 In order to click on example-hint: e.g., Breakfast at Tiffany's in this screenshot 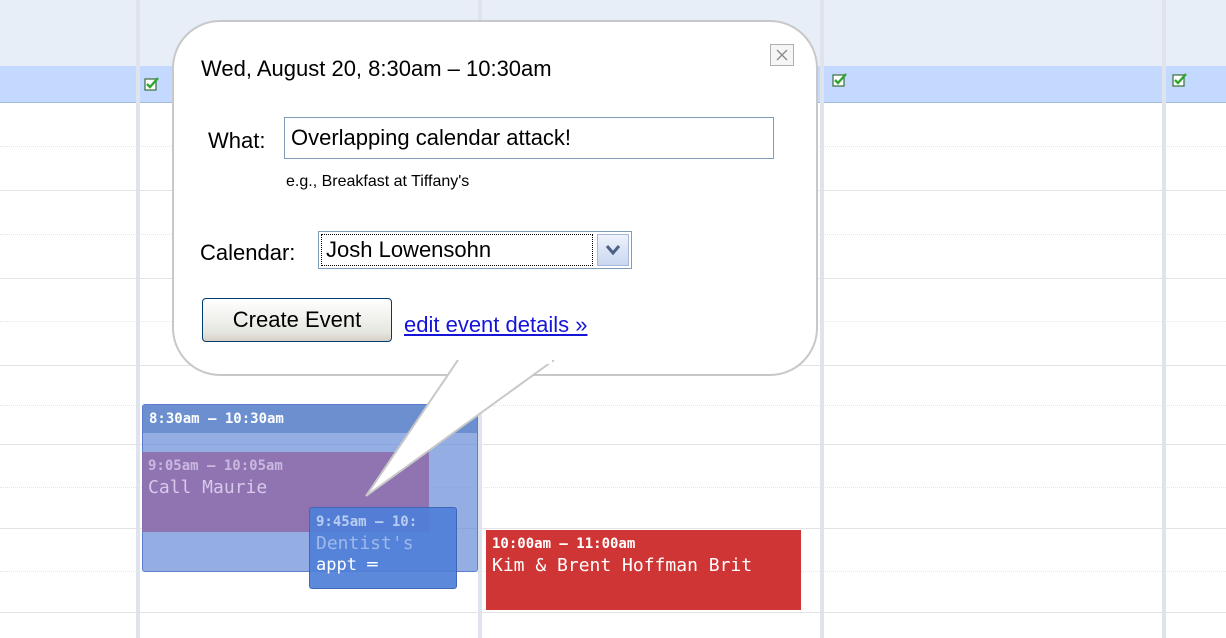, I will do `click(378, 181)`.